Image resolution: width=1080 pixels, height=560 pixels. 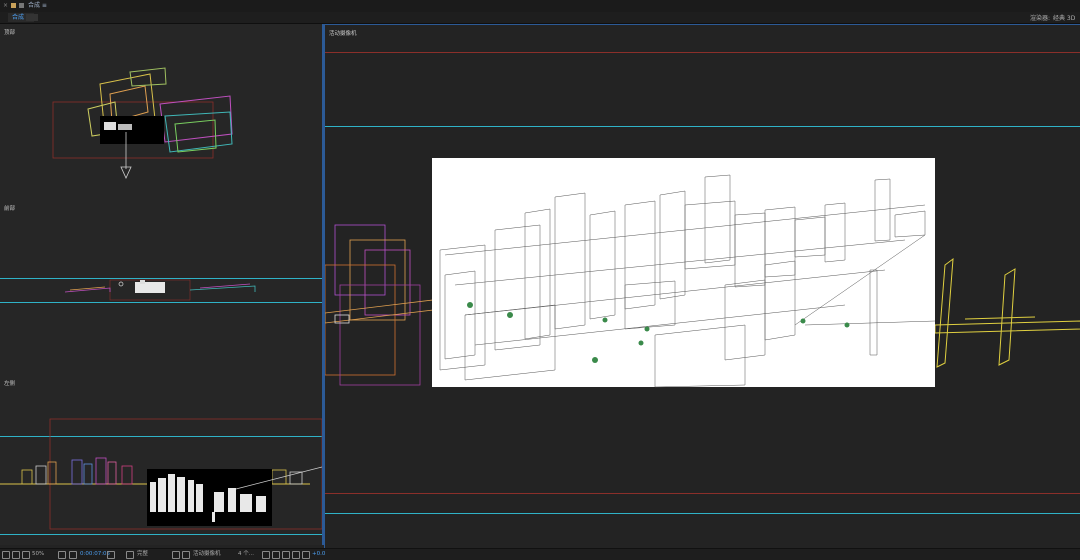 What do you see at coordinates (276, 555) in the screenshot?
I see `fast-preview-icon` at bounding box center [276, 555].